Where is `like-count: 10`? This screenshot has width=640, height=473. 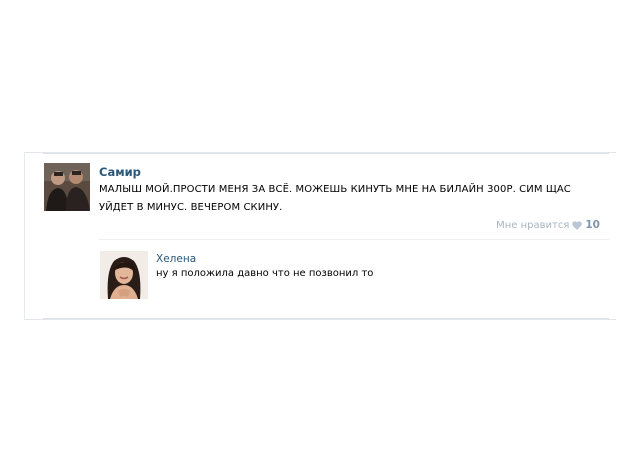
like-count: 10 is located at coordinates (592, 225).